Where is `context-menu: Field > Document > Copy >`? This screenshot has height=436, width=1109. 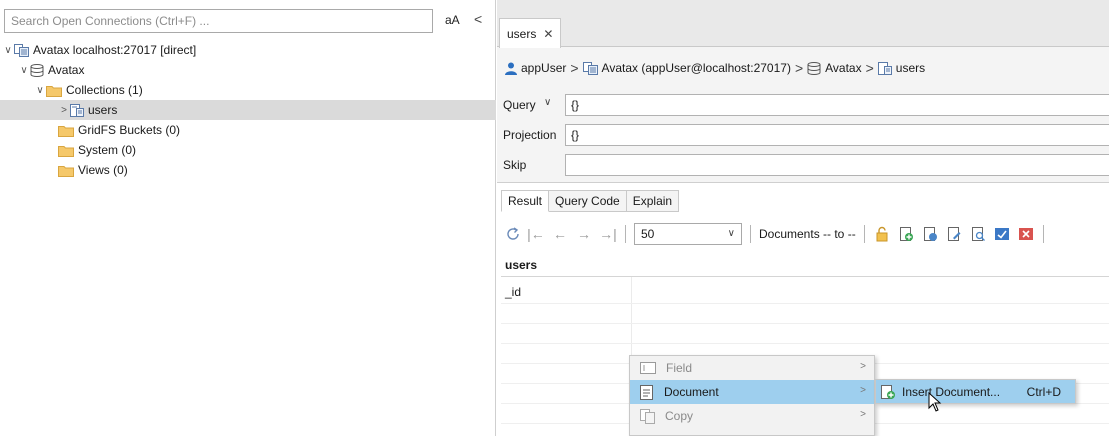 context-menu: Field > Document > Copy > is located at coordinates (752, 395).